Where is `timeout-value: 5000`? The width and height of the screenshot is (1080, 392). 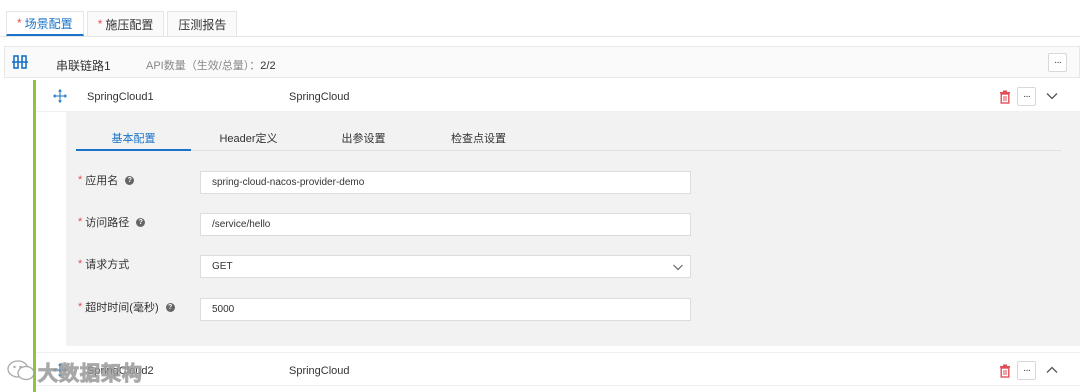
timeout-value: 5000 is located at coordinates (223, 309).